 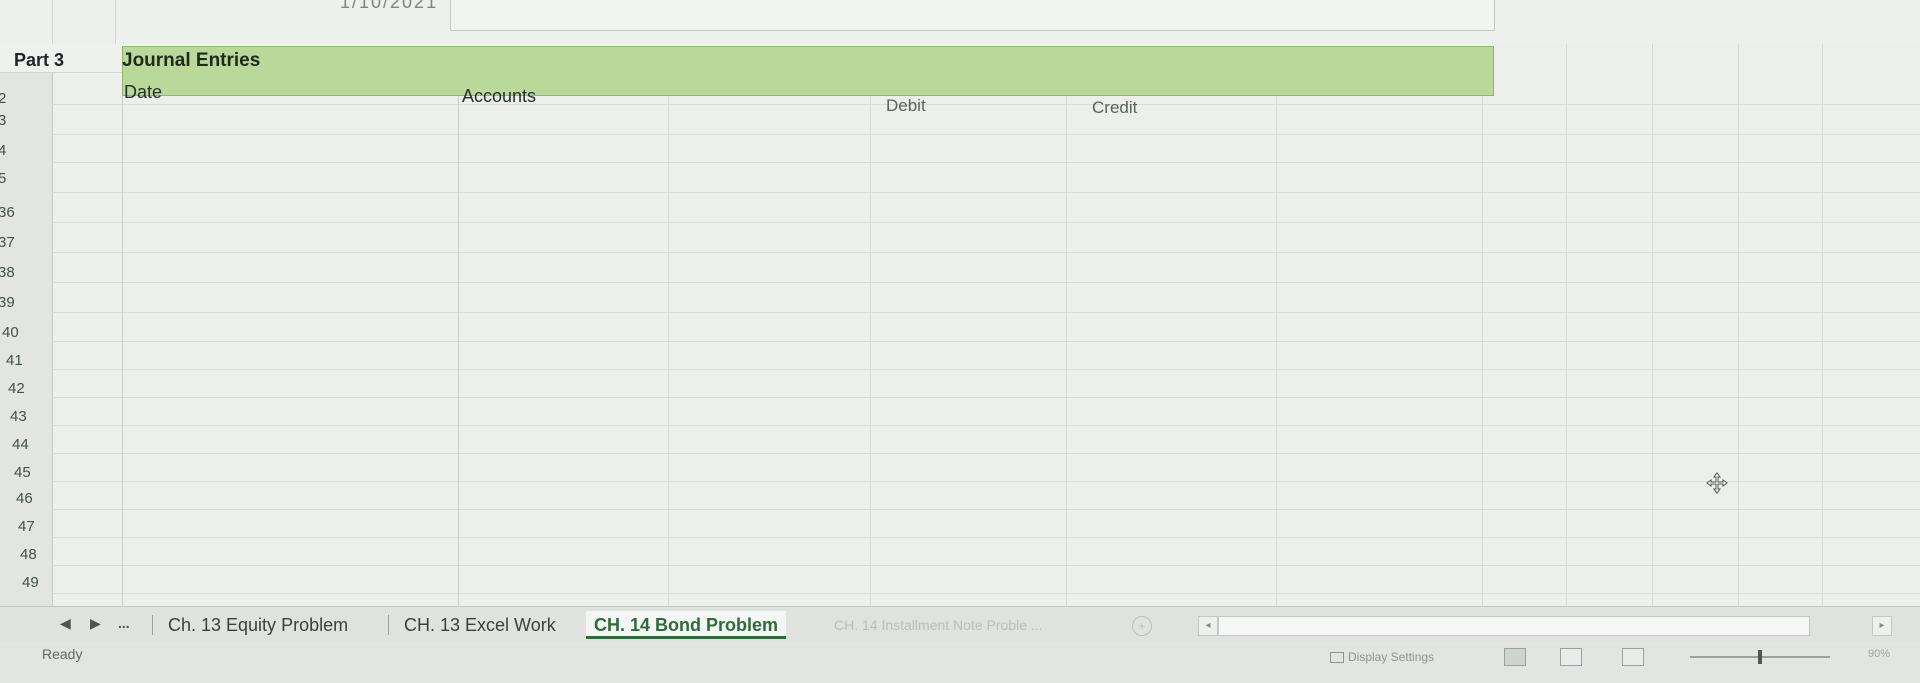 I want to click on zoom-level: 90%, so click(x=1879, y=654).